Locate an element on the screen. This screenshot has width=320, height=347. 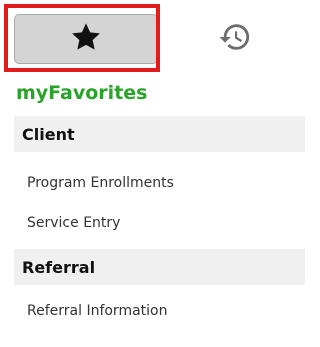
page-title: myFavorites is located at coordinates (82, 93).